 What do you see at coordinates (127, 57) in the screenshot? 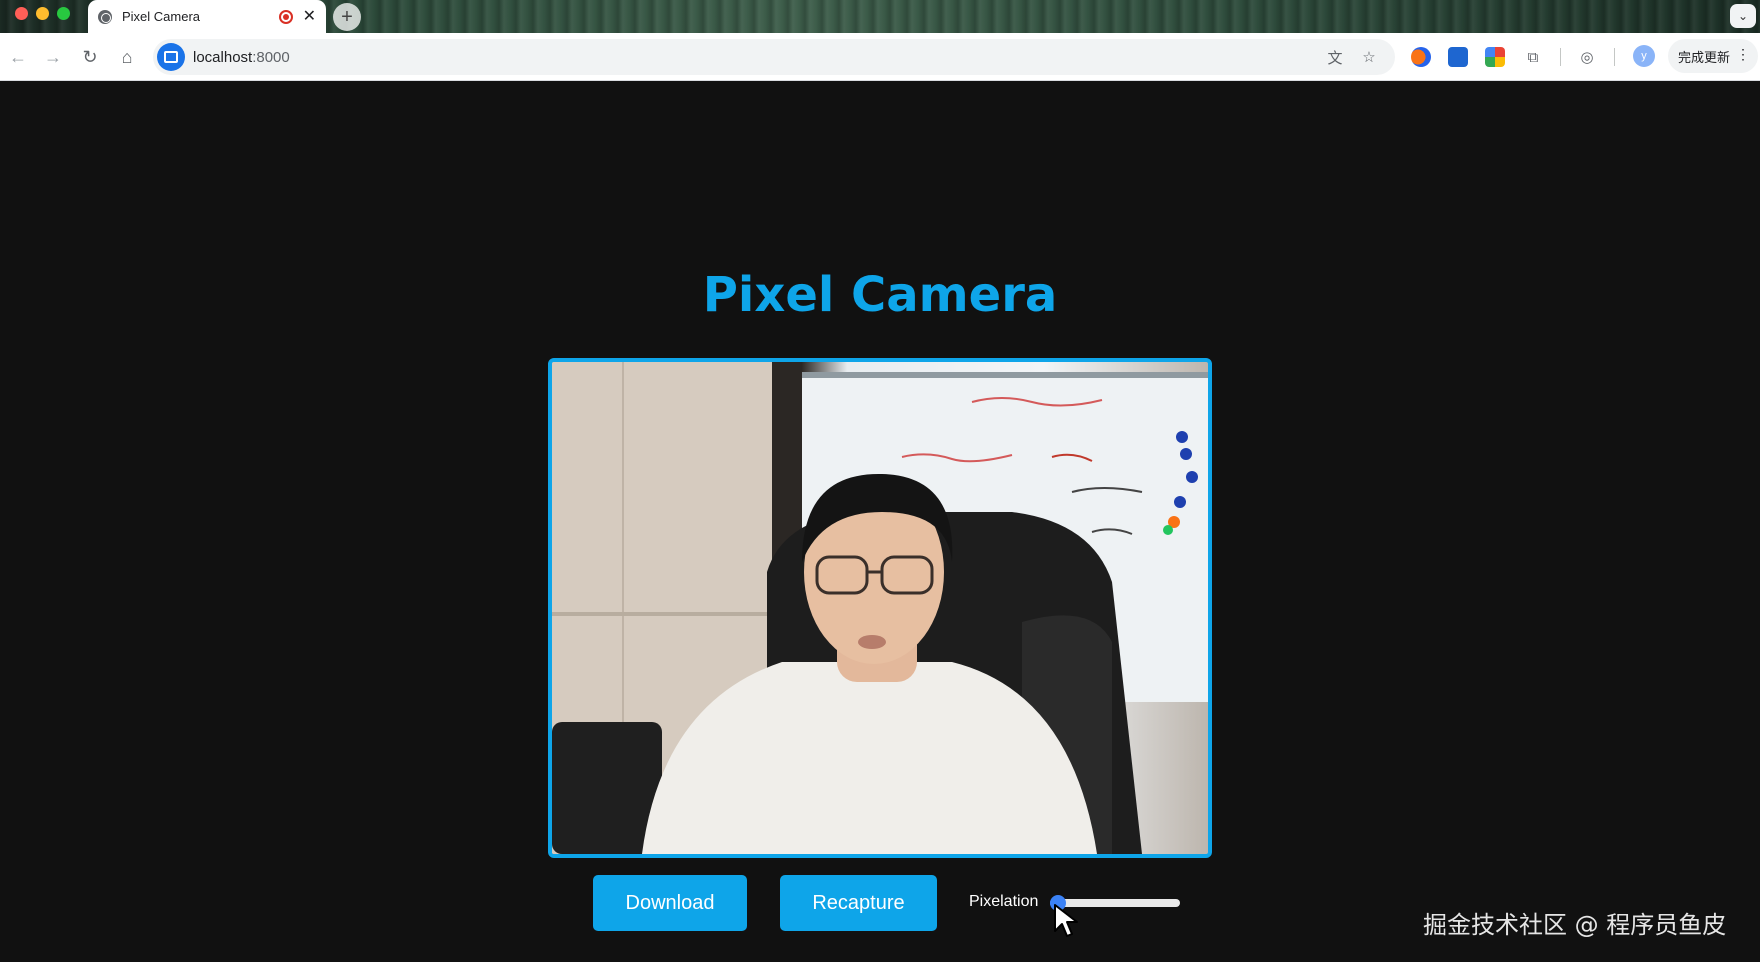
I see `home-icon: ⌂` at bounding box center [127, 57].